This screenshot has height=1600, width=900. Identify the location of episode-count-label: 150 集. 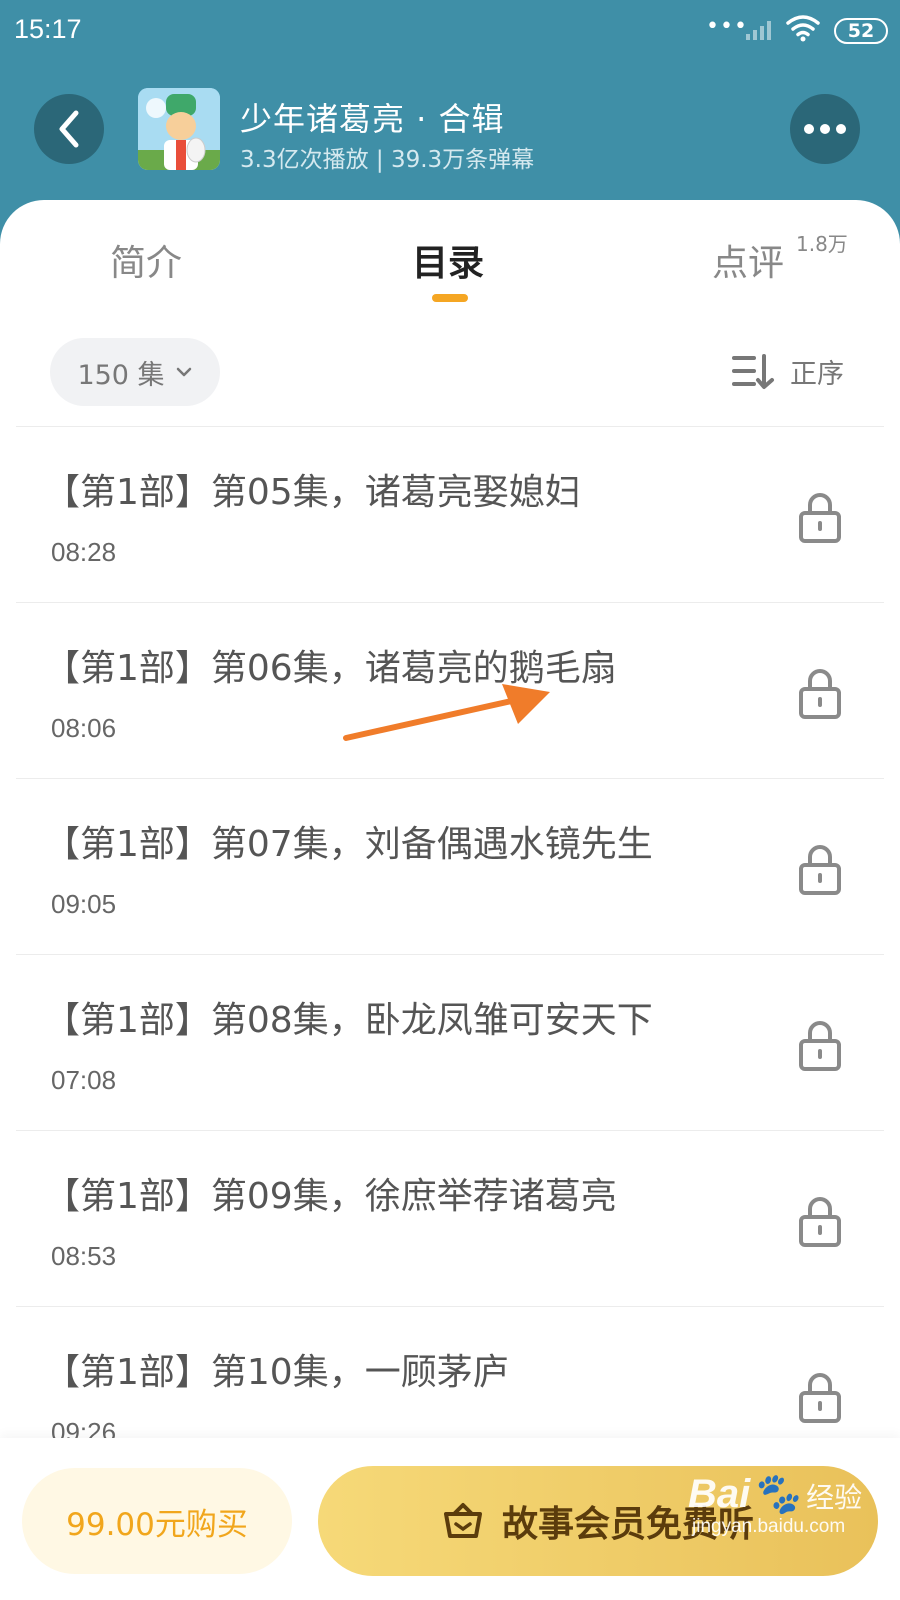
(121, 375).